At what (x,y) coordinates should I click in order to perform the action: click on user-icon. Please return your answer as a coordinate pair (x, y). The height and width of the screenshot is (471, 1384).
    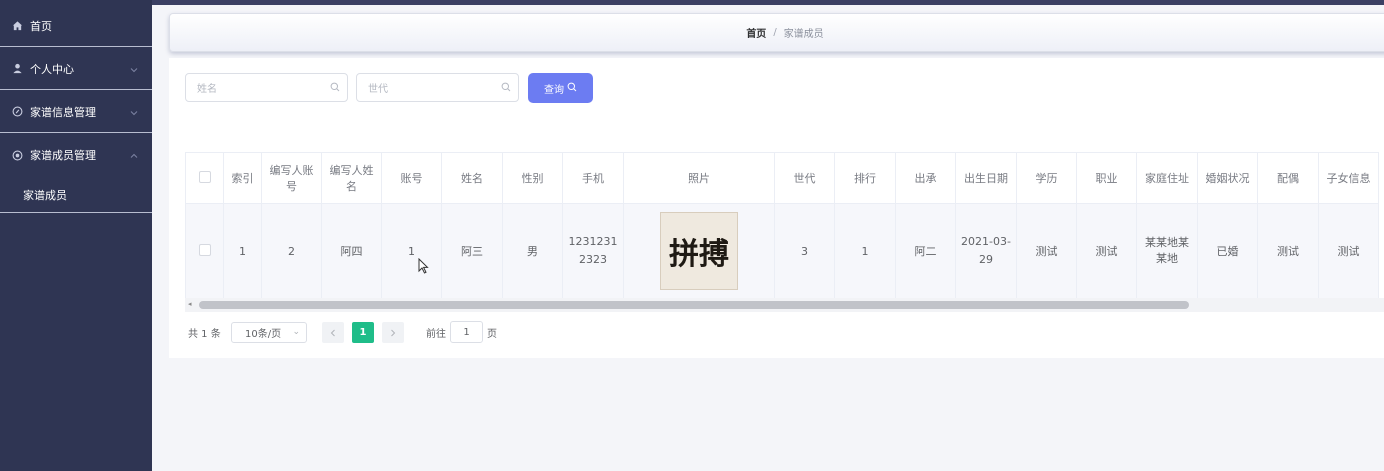
    Looking at the image, I should click on (17, 69).